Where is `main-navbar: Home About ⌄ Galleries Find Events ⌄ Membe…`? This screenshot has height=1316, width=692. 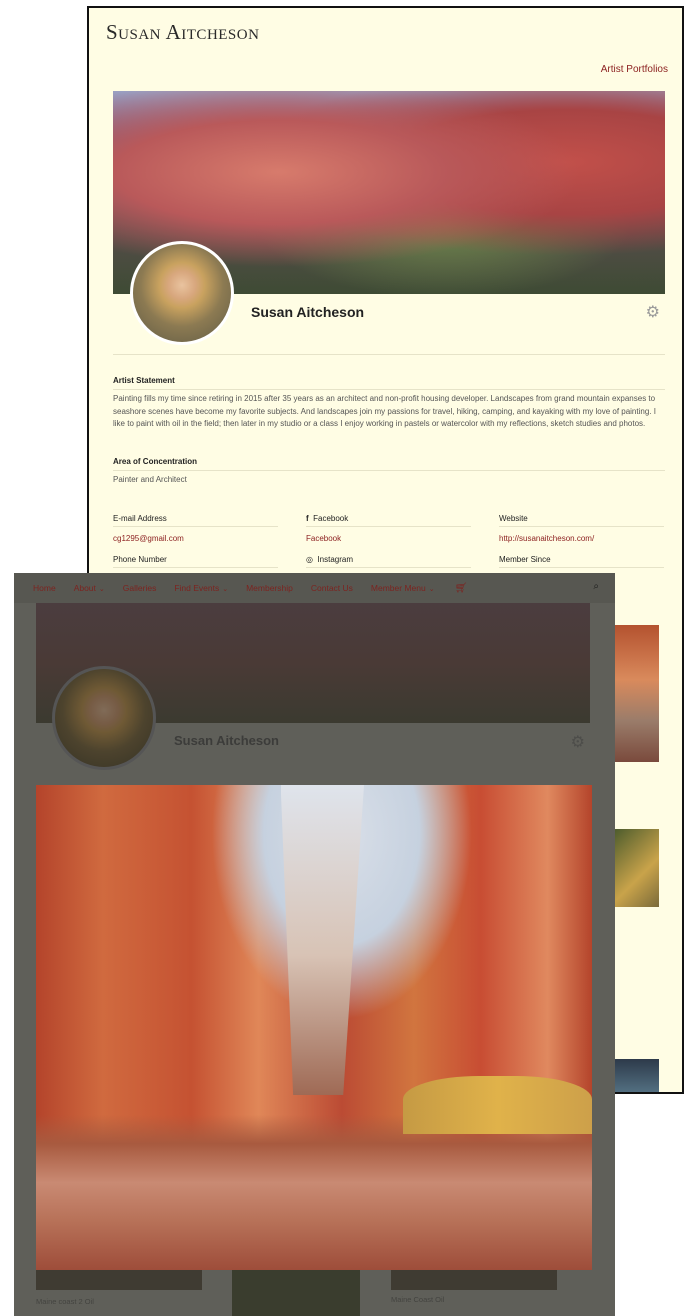 main-navbar: Home About ⌄ Galleries Find Events ⌄ Membe… is located at coordinates (314, 588).